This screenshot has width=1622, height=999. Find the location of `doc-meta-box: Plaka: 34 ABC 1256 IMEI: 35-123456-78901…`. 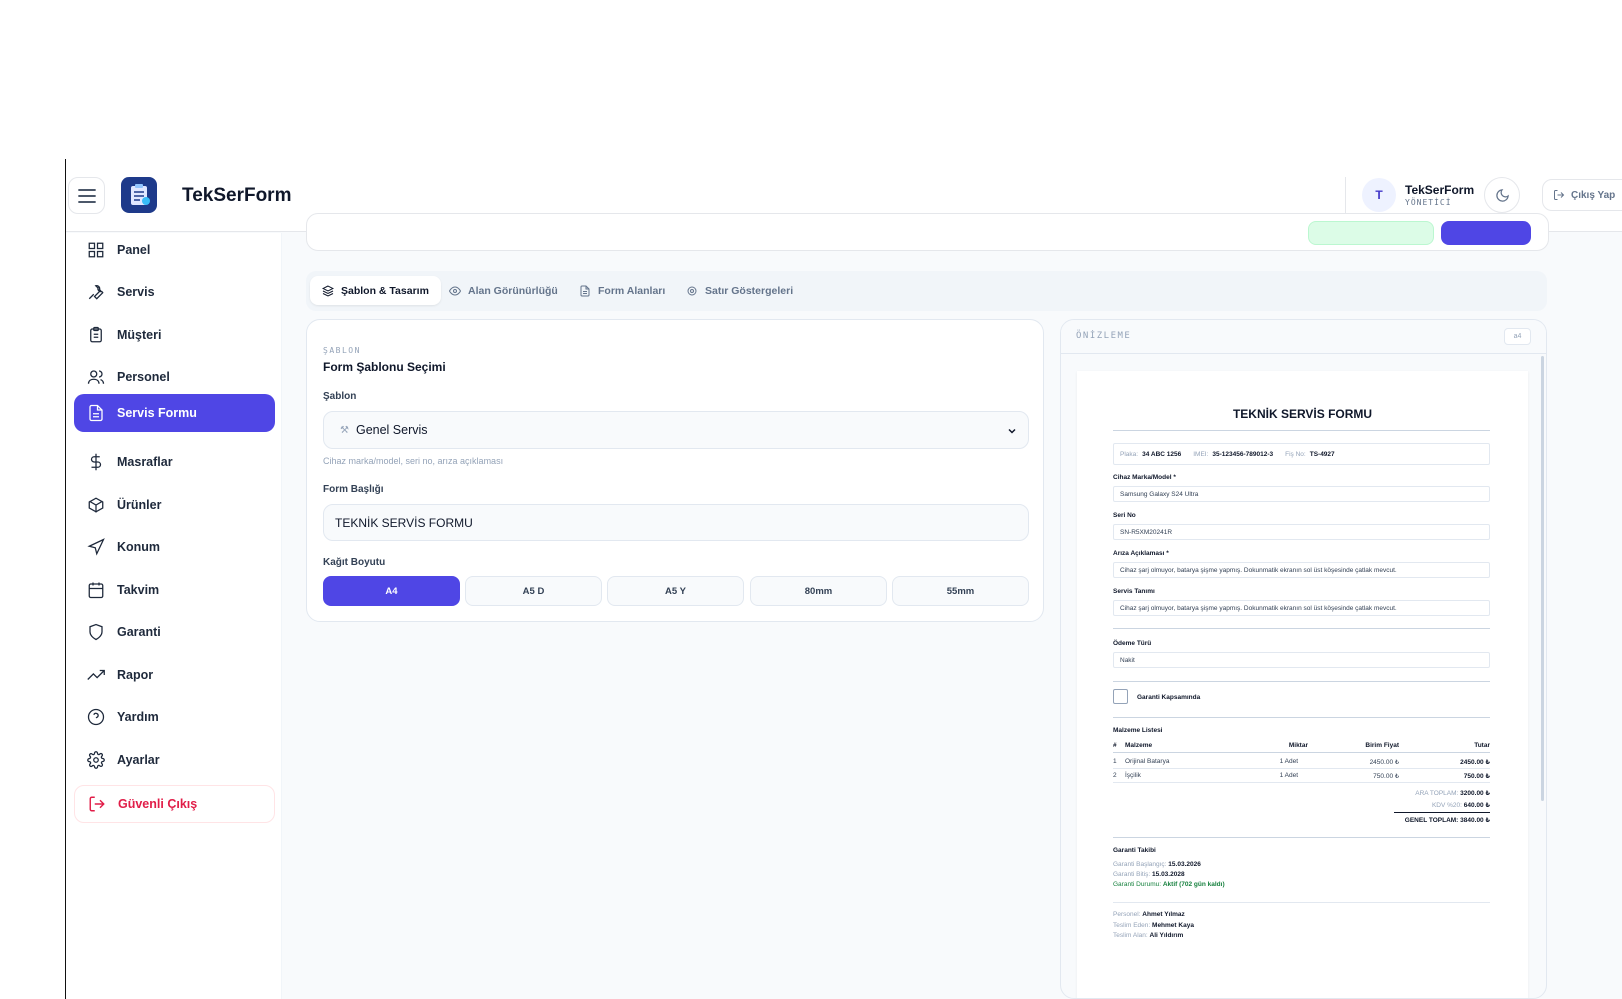

doc-meta-box: Plaka: 34 ABC 1256 IMEI: 35-123456-78901… is located at coordinates (1301, 454).